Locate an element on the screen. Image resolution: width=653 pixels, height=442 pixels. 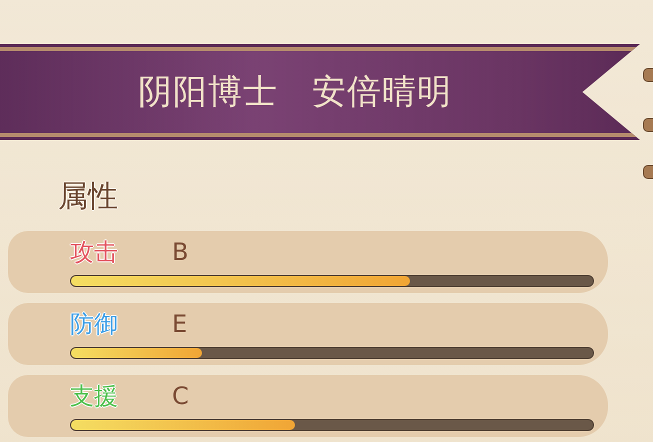
banner-title: 阴阳博士 is located at coordinates (208, 92).